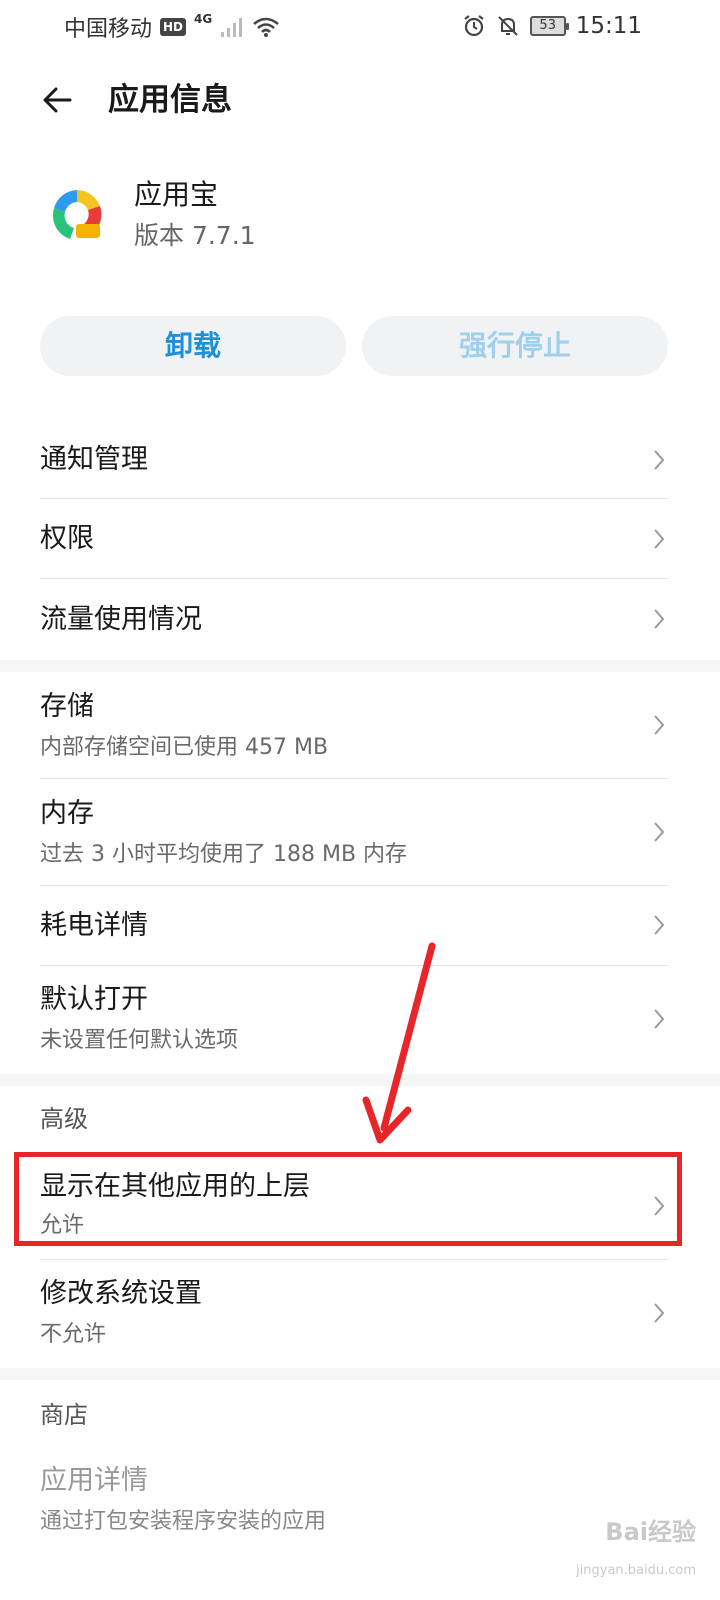  I want to click on page-title: 应用信息, so click(170, 100).